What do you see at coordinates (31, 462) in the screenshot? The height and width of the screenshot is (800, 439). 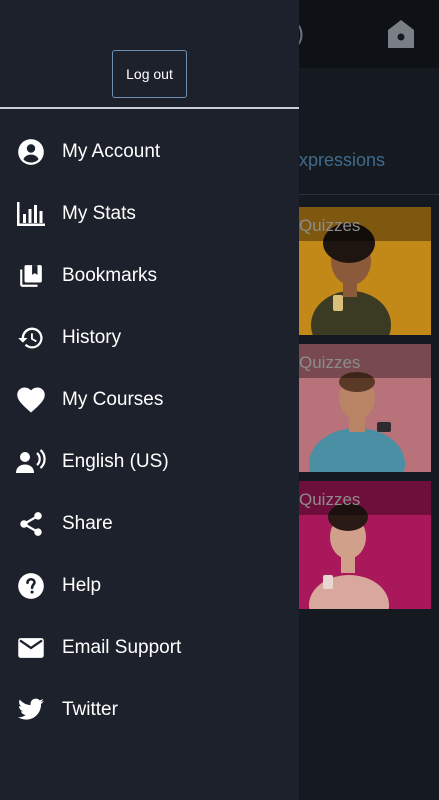 I see `voice-language-icon` at bounding box center [31, 462].